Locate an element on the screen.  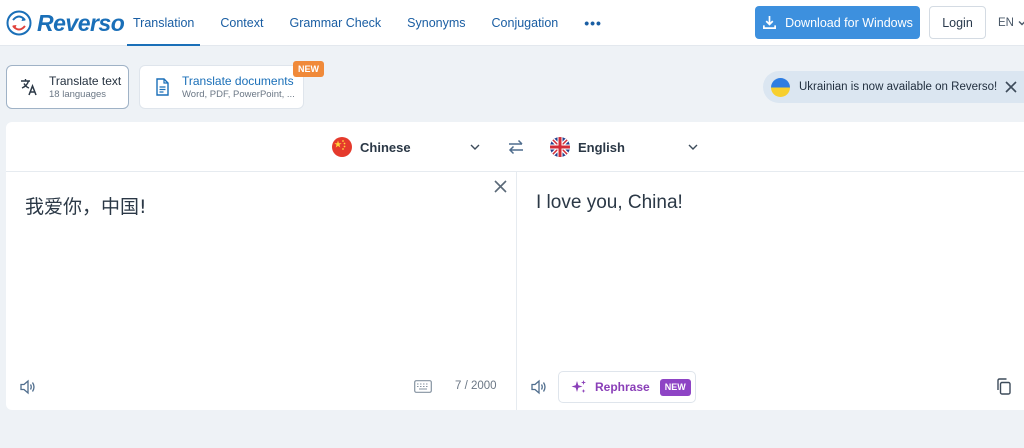
nav-conjugation: Conjugation is located at coordinates (525, 23).